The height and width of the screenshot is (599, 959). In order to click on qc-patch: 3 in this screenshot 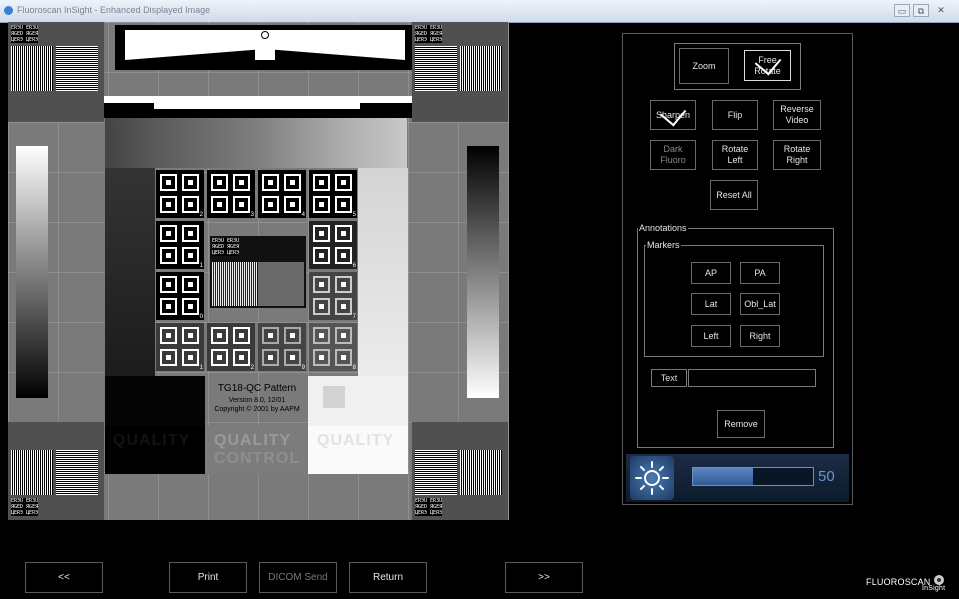, I will do `click(231, 194)`.